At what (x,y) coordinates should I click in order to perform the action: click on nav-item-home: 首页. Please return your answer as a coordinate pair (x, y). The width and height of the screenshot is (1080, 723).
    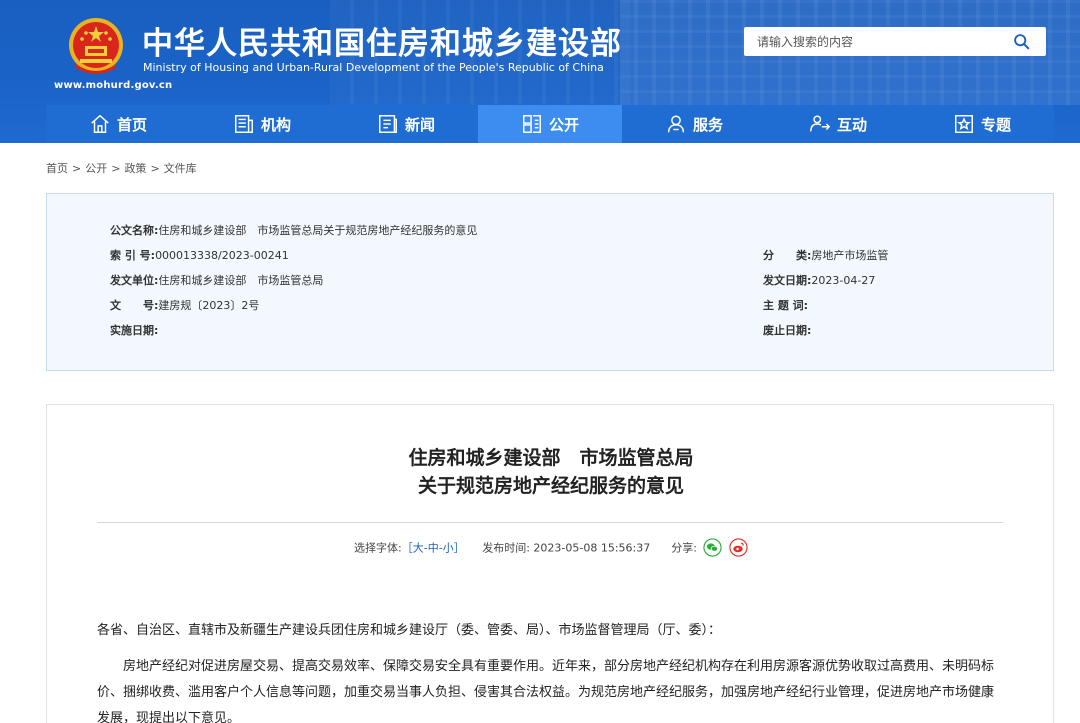
    Looking at the image, I should click on (118, 124).